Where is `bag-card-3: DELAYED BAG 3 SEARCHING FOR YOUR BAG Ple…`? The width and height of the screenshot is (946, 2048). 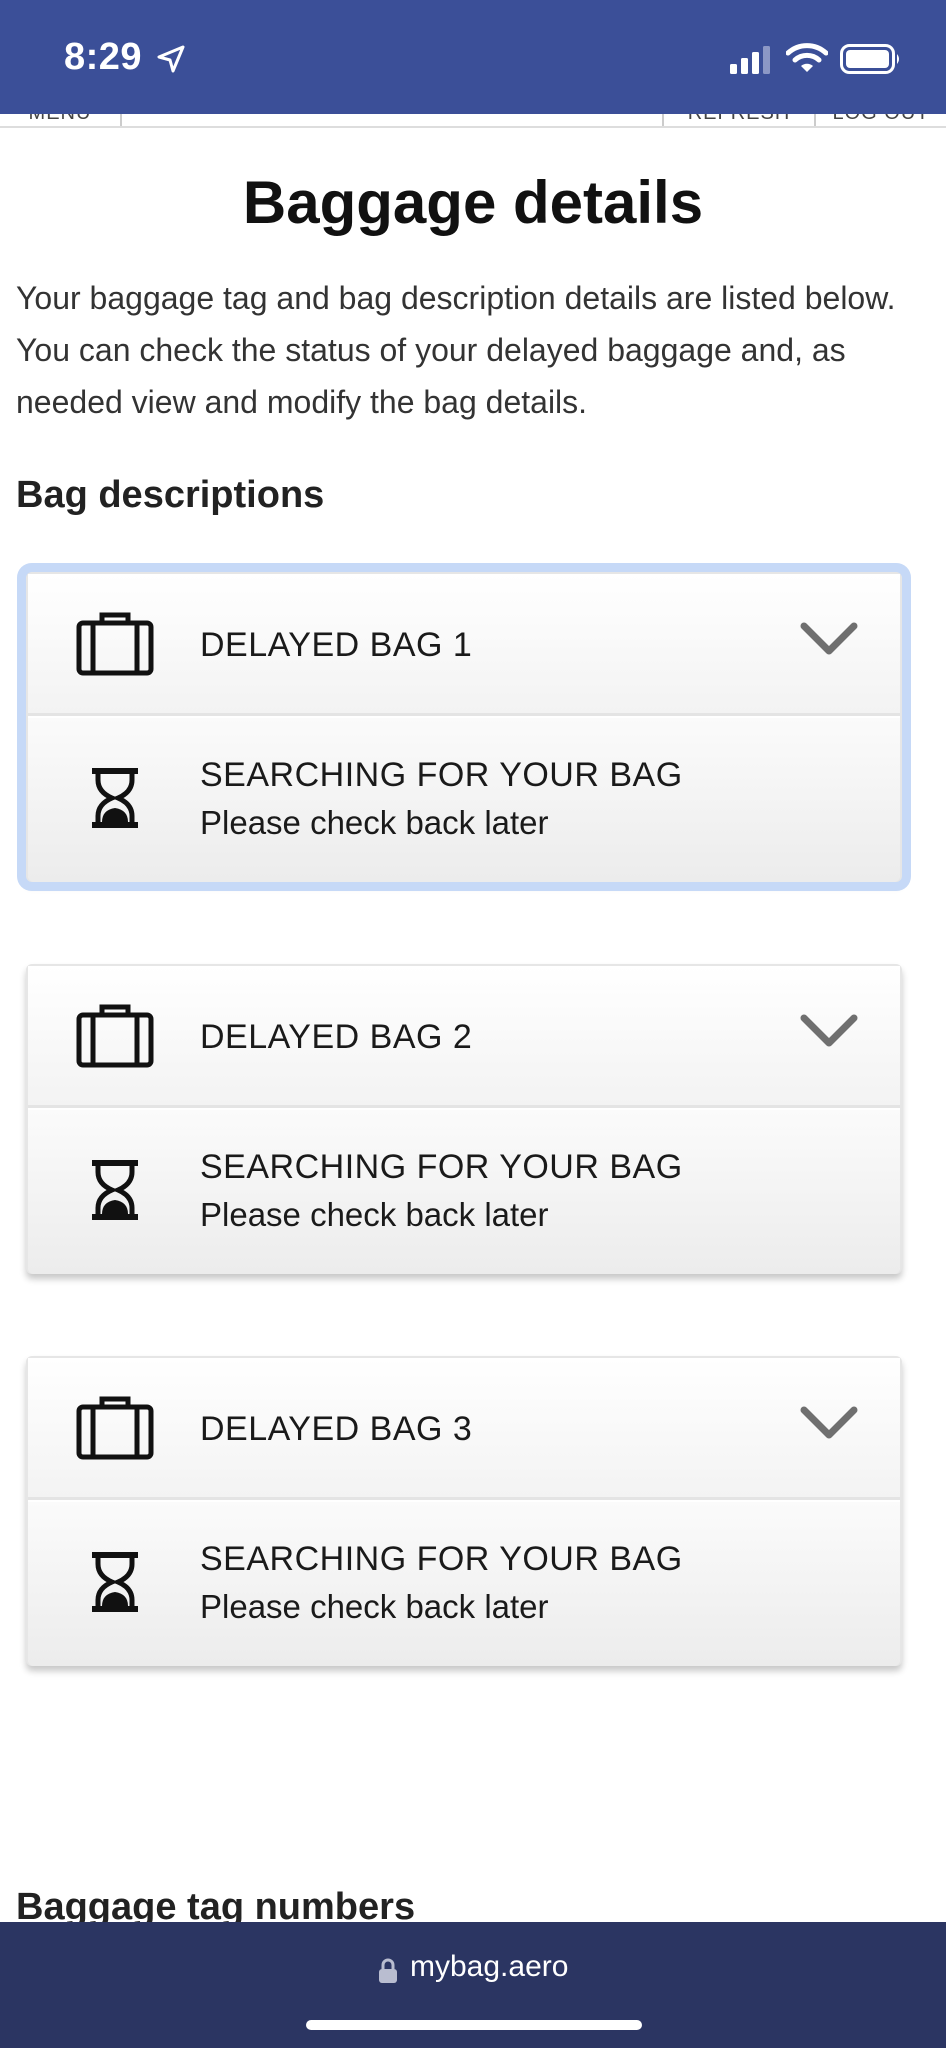
bag-card-3: DELAYED BAG 3 SEARCHING FOR YOUR BAG Ple… is located at coordinates (464, 1511).